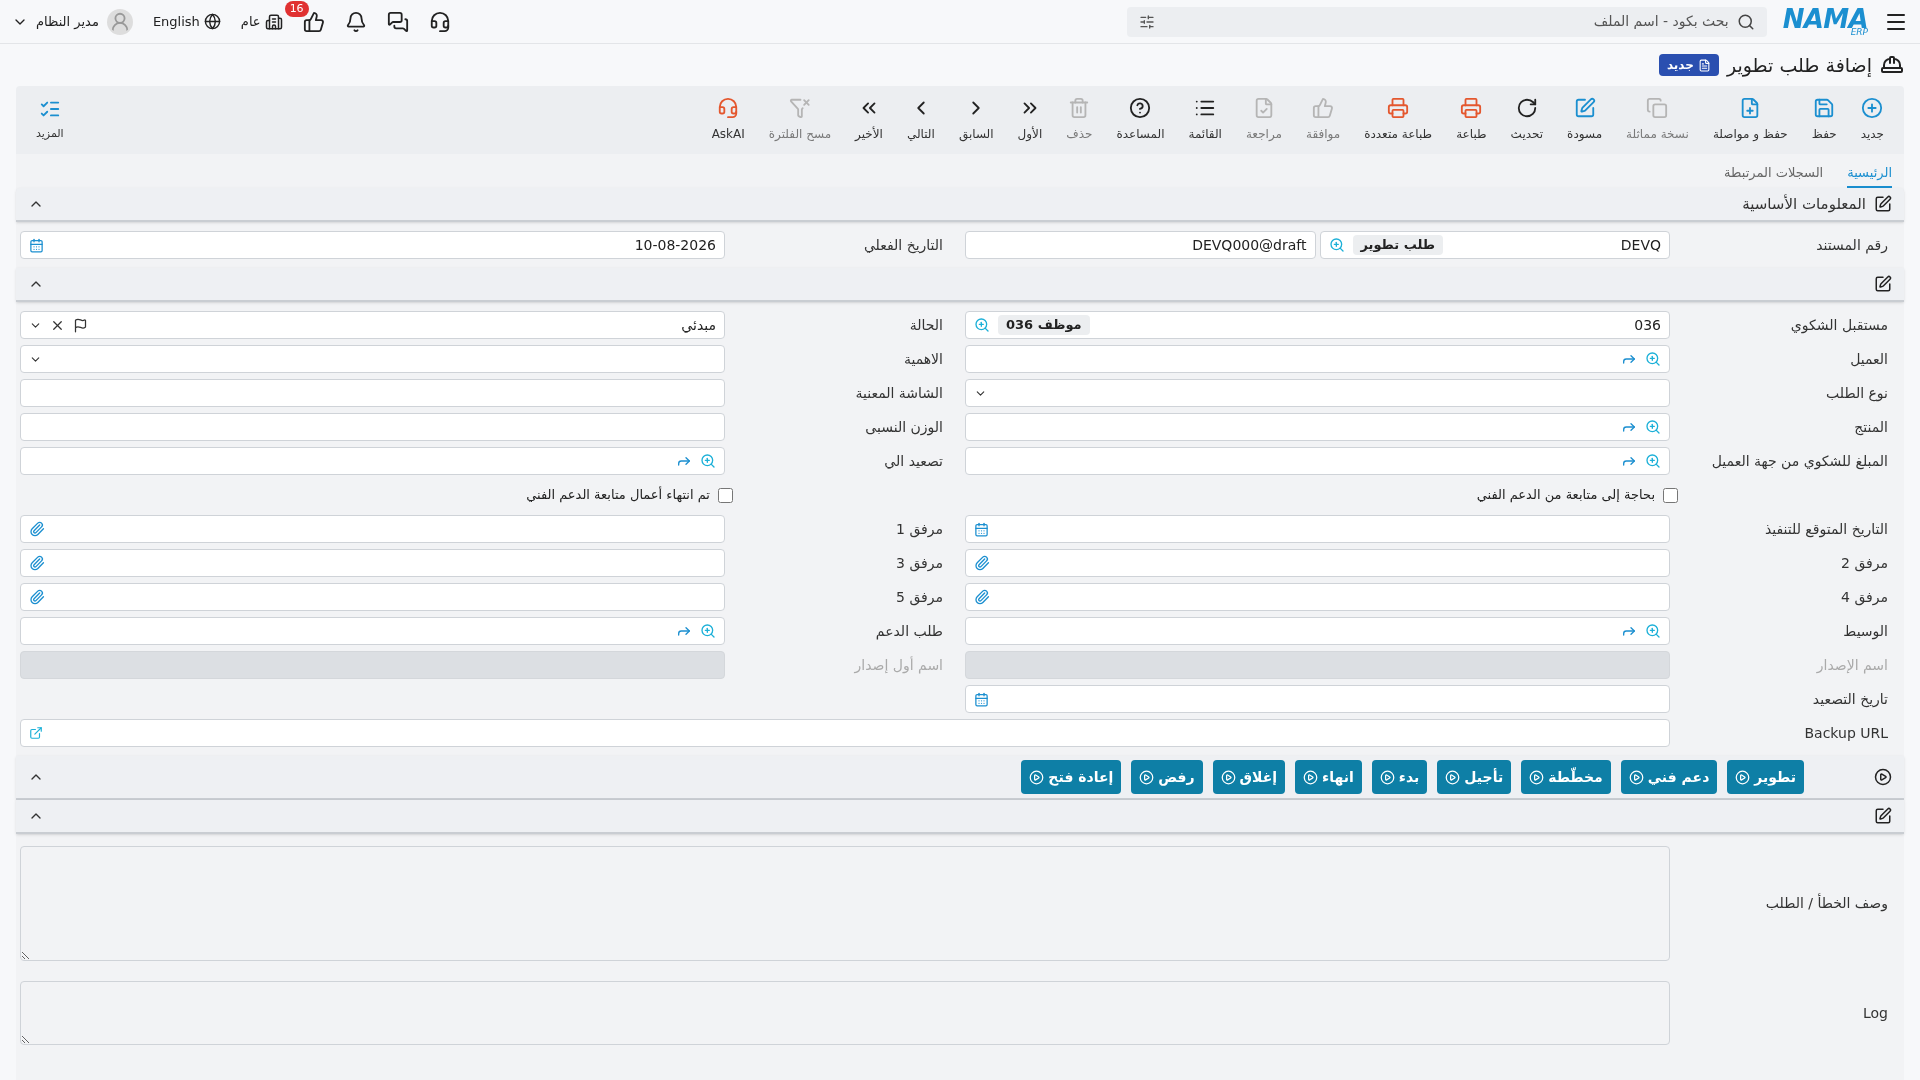 The height and width of the screenshot is (1080, 1920). I want to click on refresh-icon, so click(1526, 108).